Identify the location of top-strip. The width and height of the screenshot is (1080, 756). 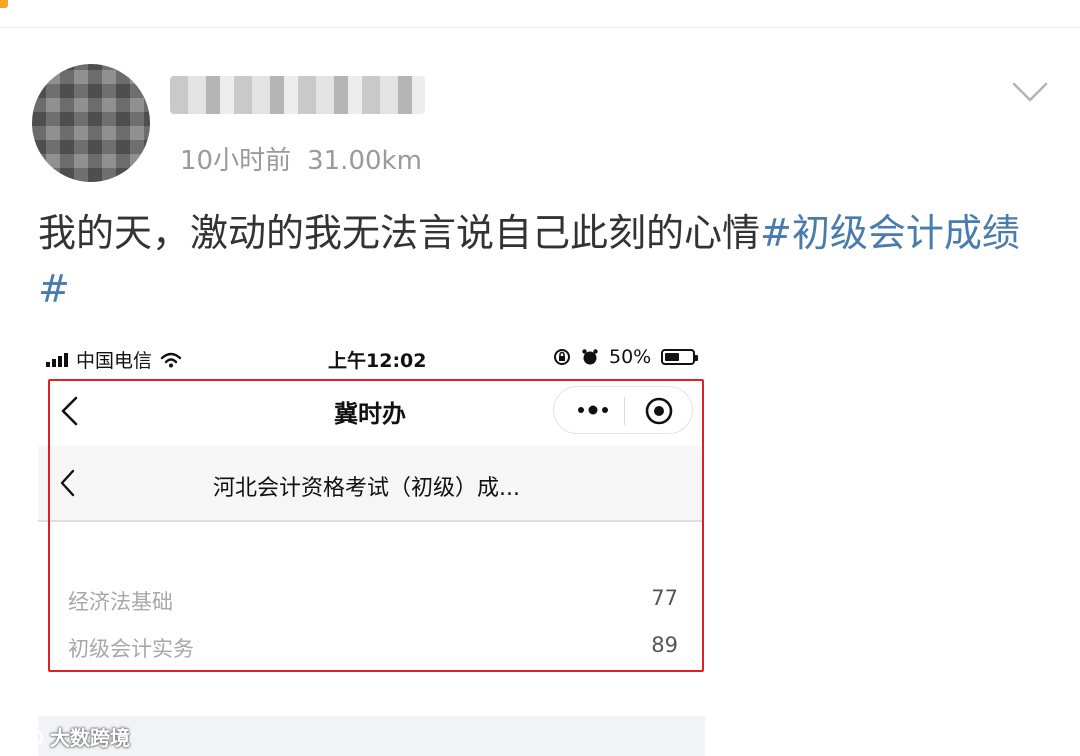
(540, 14).